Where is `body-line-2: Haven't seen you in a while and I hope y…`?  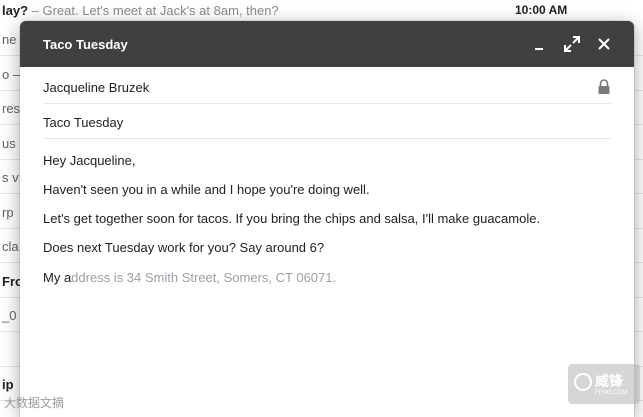
body-line-2: Haven't seen you in a while and I hope y… is located at coordinates (206, 189).